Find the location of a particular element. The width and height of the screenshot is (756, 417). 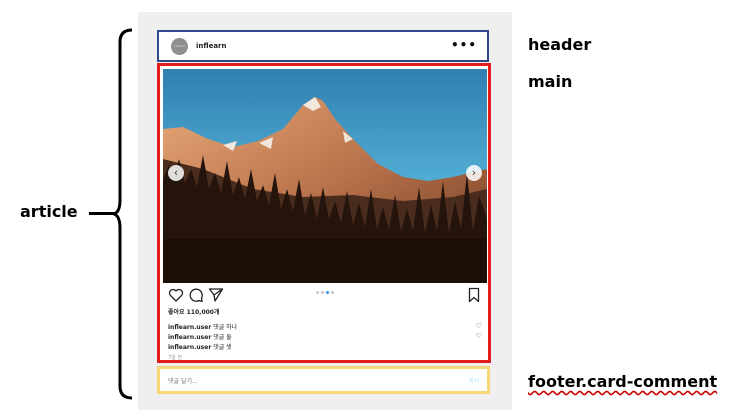

username: inflearn is located at coordinates (211, 46).